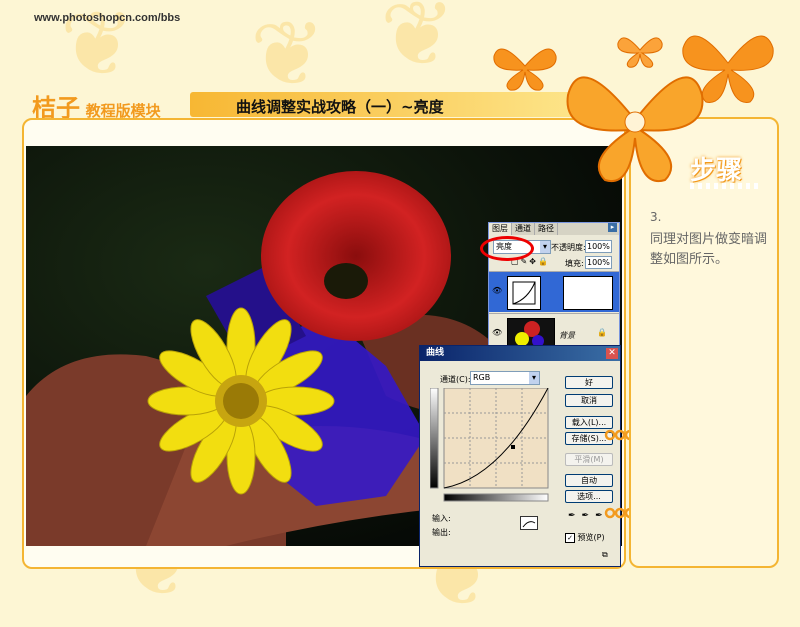 Image resolution: width=800 pixels, height=627 pixels. I want to click on channel-label: 通道(C):, so click(455, 379).